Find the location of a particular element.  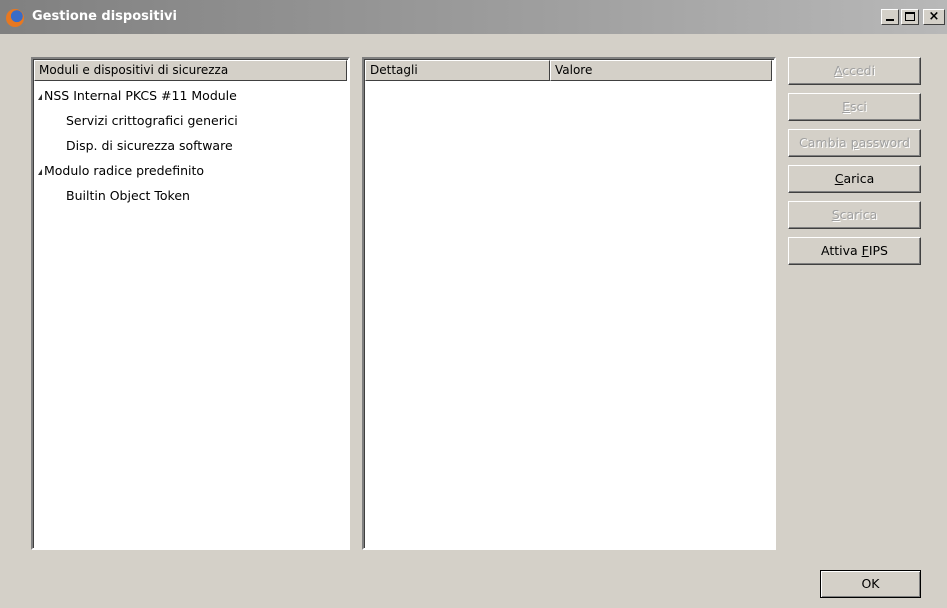

firefox-icon is located at coordinates (15, 18).